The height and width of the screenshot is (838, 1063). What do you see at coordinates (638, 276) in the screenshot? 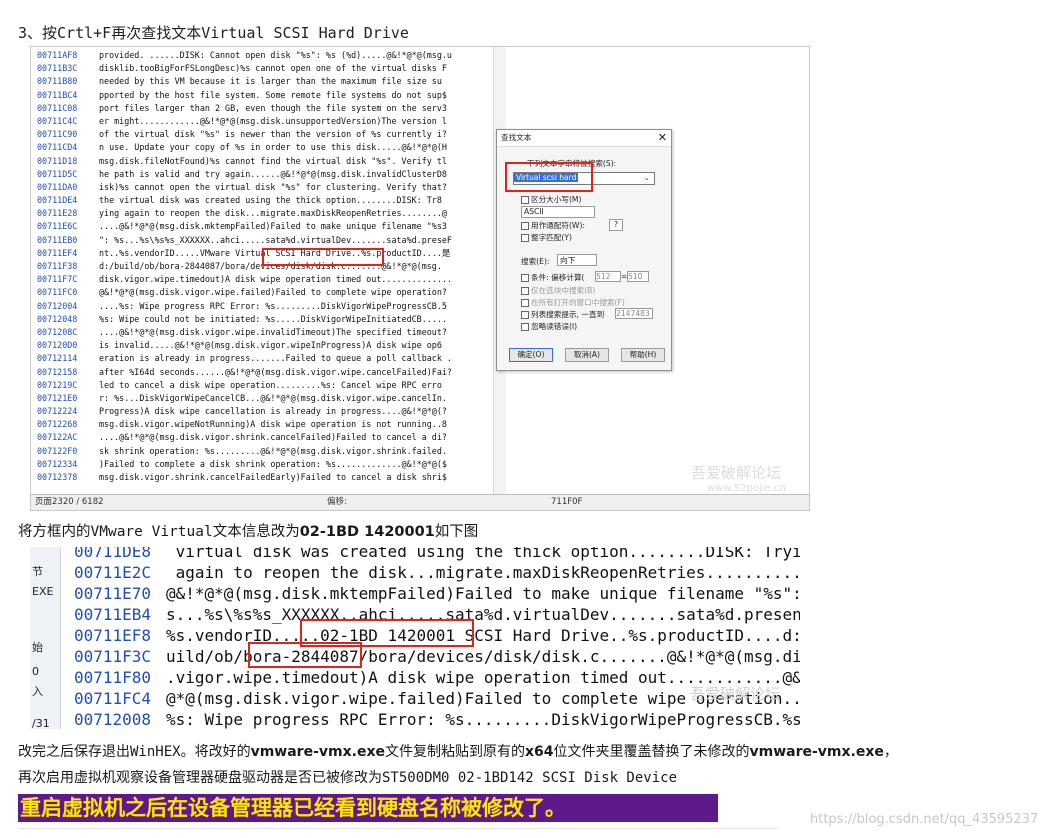
I see `condition-input-b: 510` at bounding box center [638, 276].